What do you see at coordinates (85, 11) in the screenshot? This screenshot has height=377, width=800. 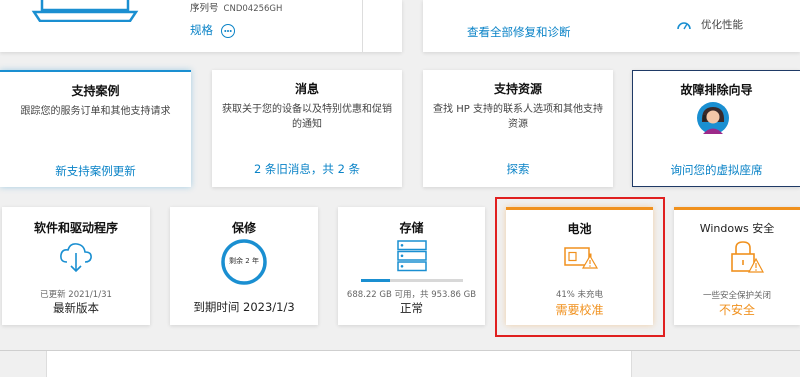 I see `laptop-icon` at bounding box center [85, 11].